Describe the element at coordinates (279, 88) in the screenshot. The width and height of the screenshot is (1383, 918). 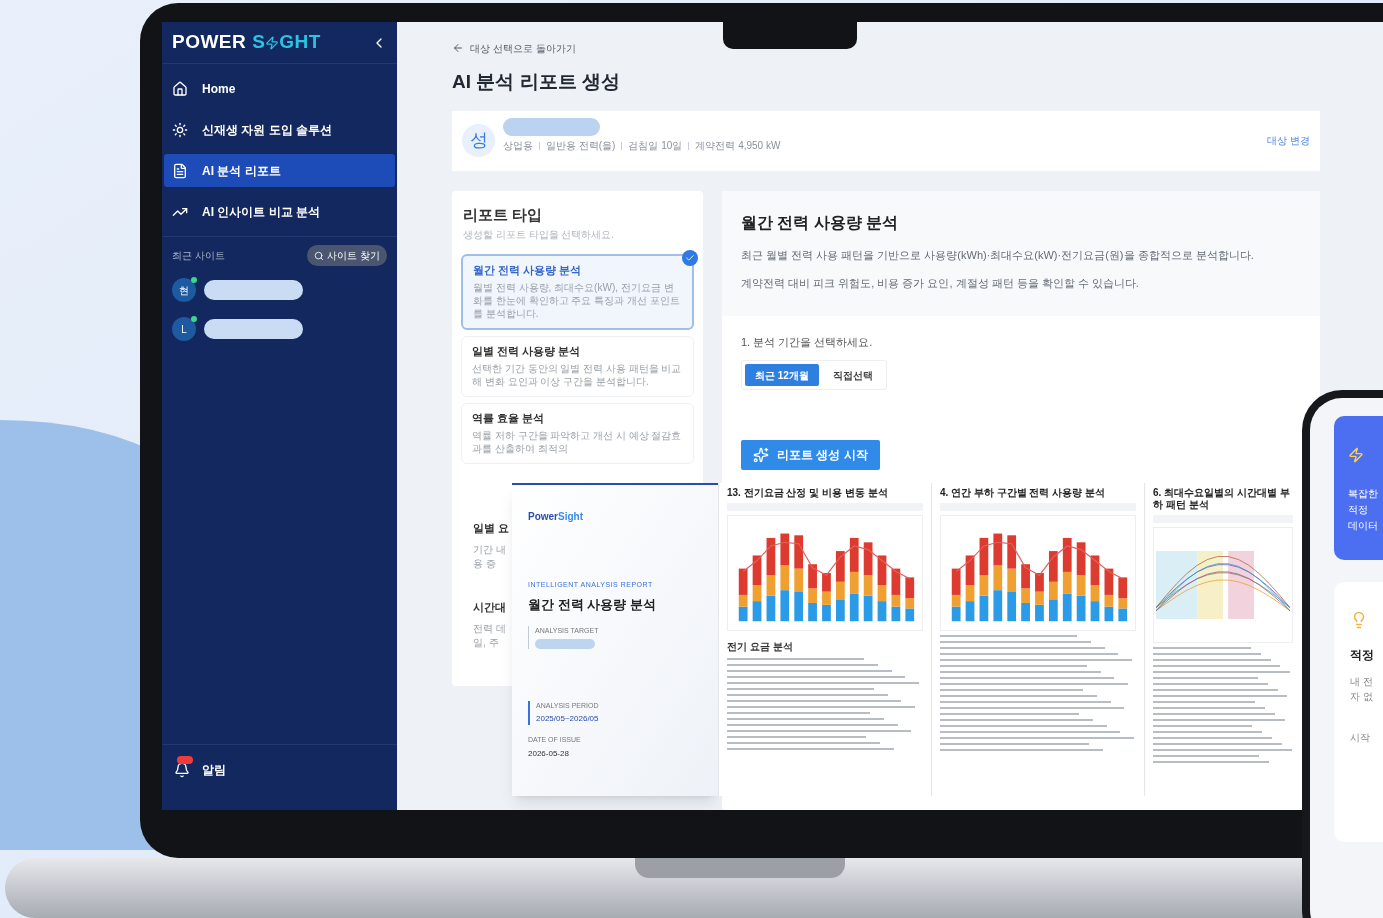
I see `nav-item: Home` at that location.